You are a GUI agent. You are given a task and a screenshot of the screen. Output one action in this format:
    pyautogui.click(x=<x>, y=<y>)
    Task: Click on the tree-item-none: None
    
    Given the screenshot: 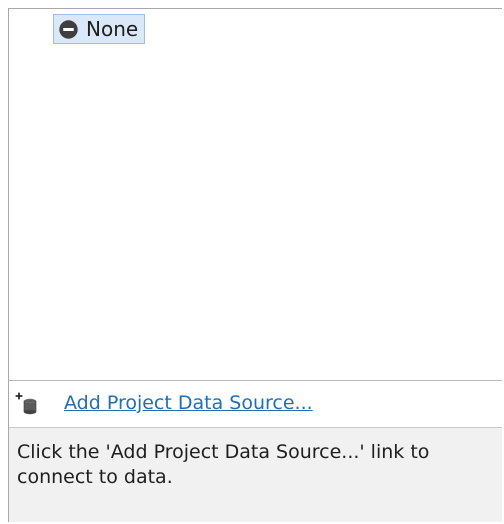 What is the action you would take?
    pyautogui.click(x=99, y=29)
    